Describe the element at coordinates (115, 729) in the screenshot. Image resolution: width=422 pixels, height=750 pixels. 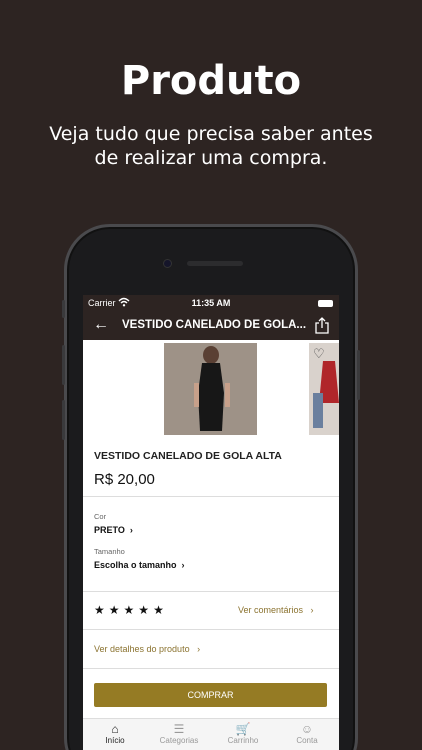
I see `home-icon: ⌂` at that location.